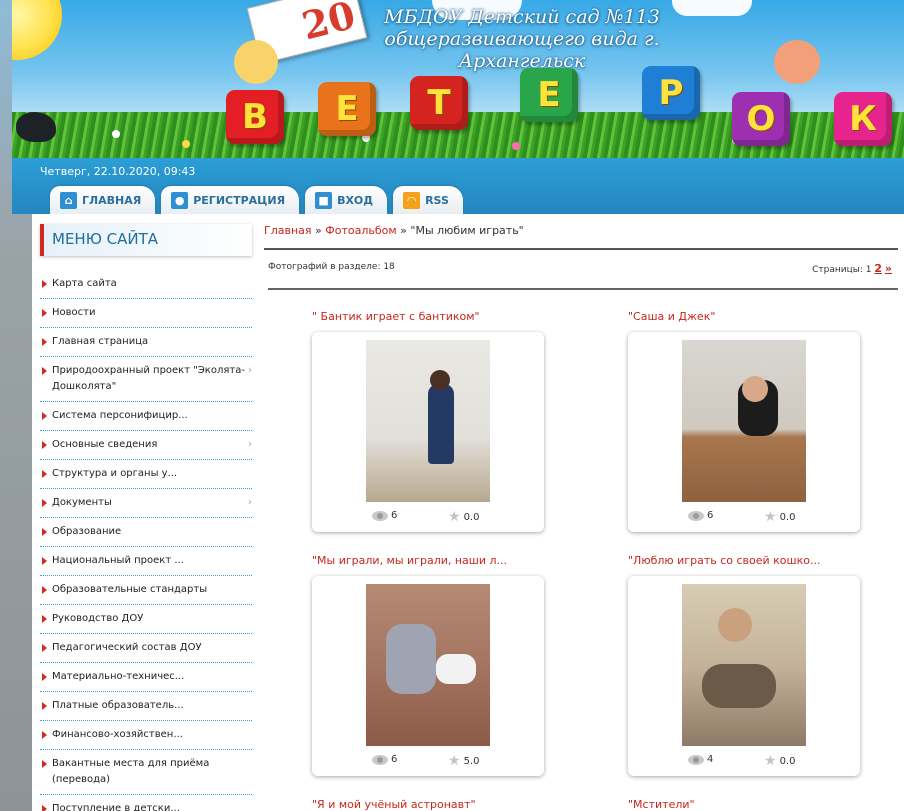 The height and width of the screenshot is (811, 904). Describe the element at coordinates (581, 237) in the screenshot. I see `breadcrumb: Главная » Фотоальбом » "Мы любим играть"` at that location.